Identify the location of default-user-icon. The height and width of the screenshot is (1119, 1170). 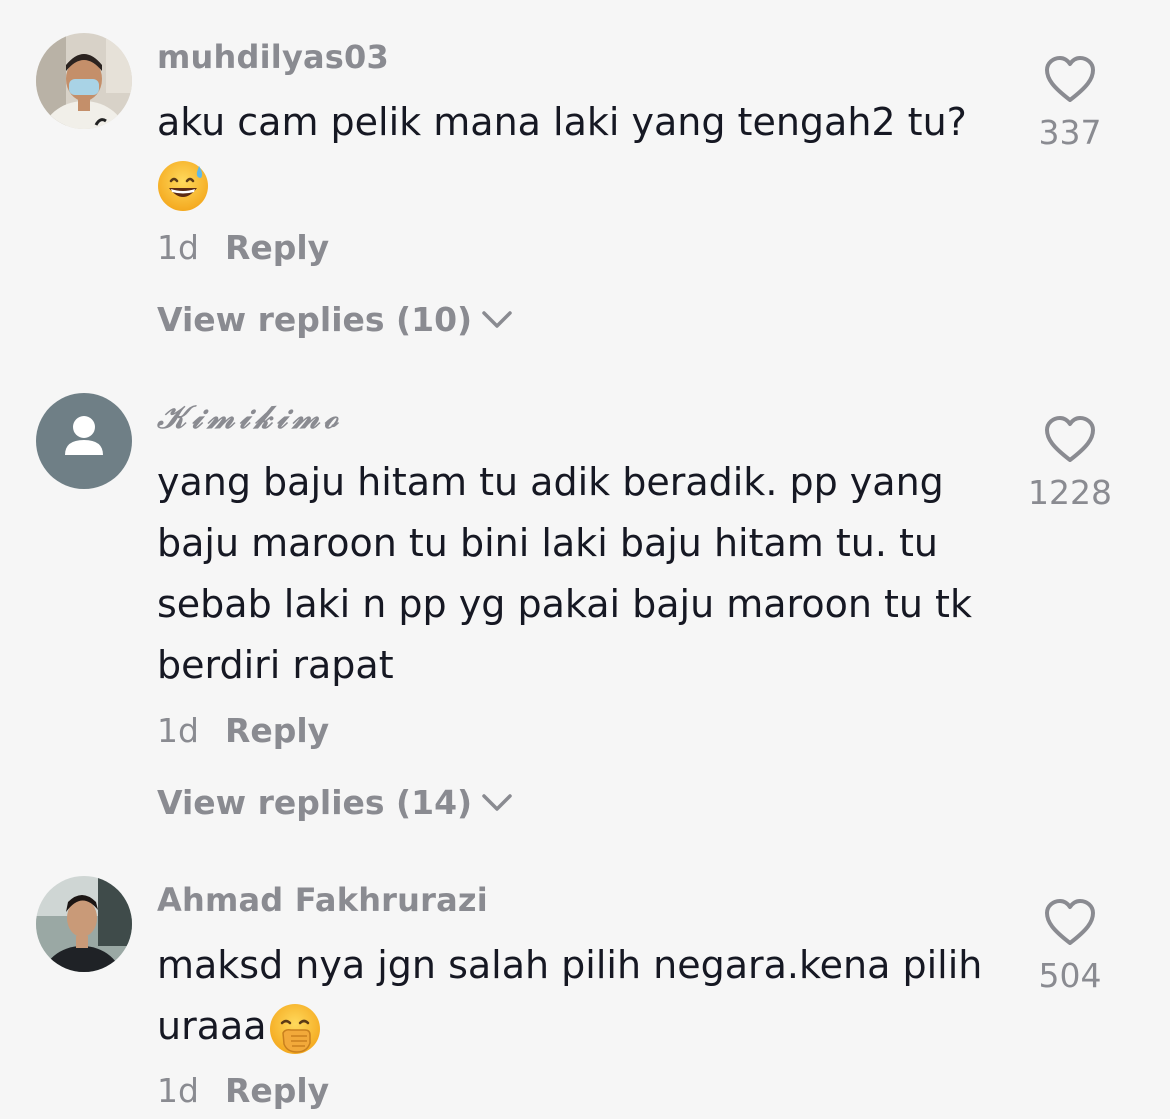
(84, 435).